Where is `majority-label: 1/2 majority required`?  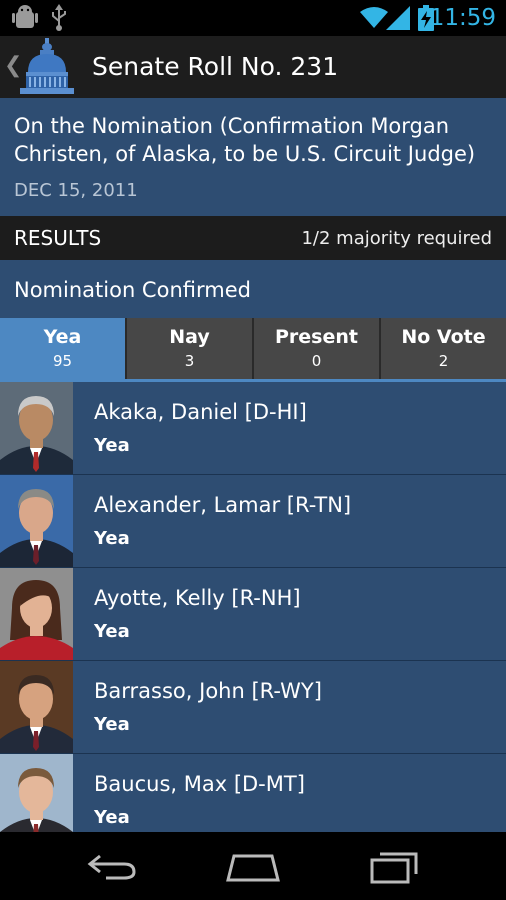
majority-label: 1/2 majority required is located at coordinates (396, 238).